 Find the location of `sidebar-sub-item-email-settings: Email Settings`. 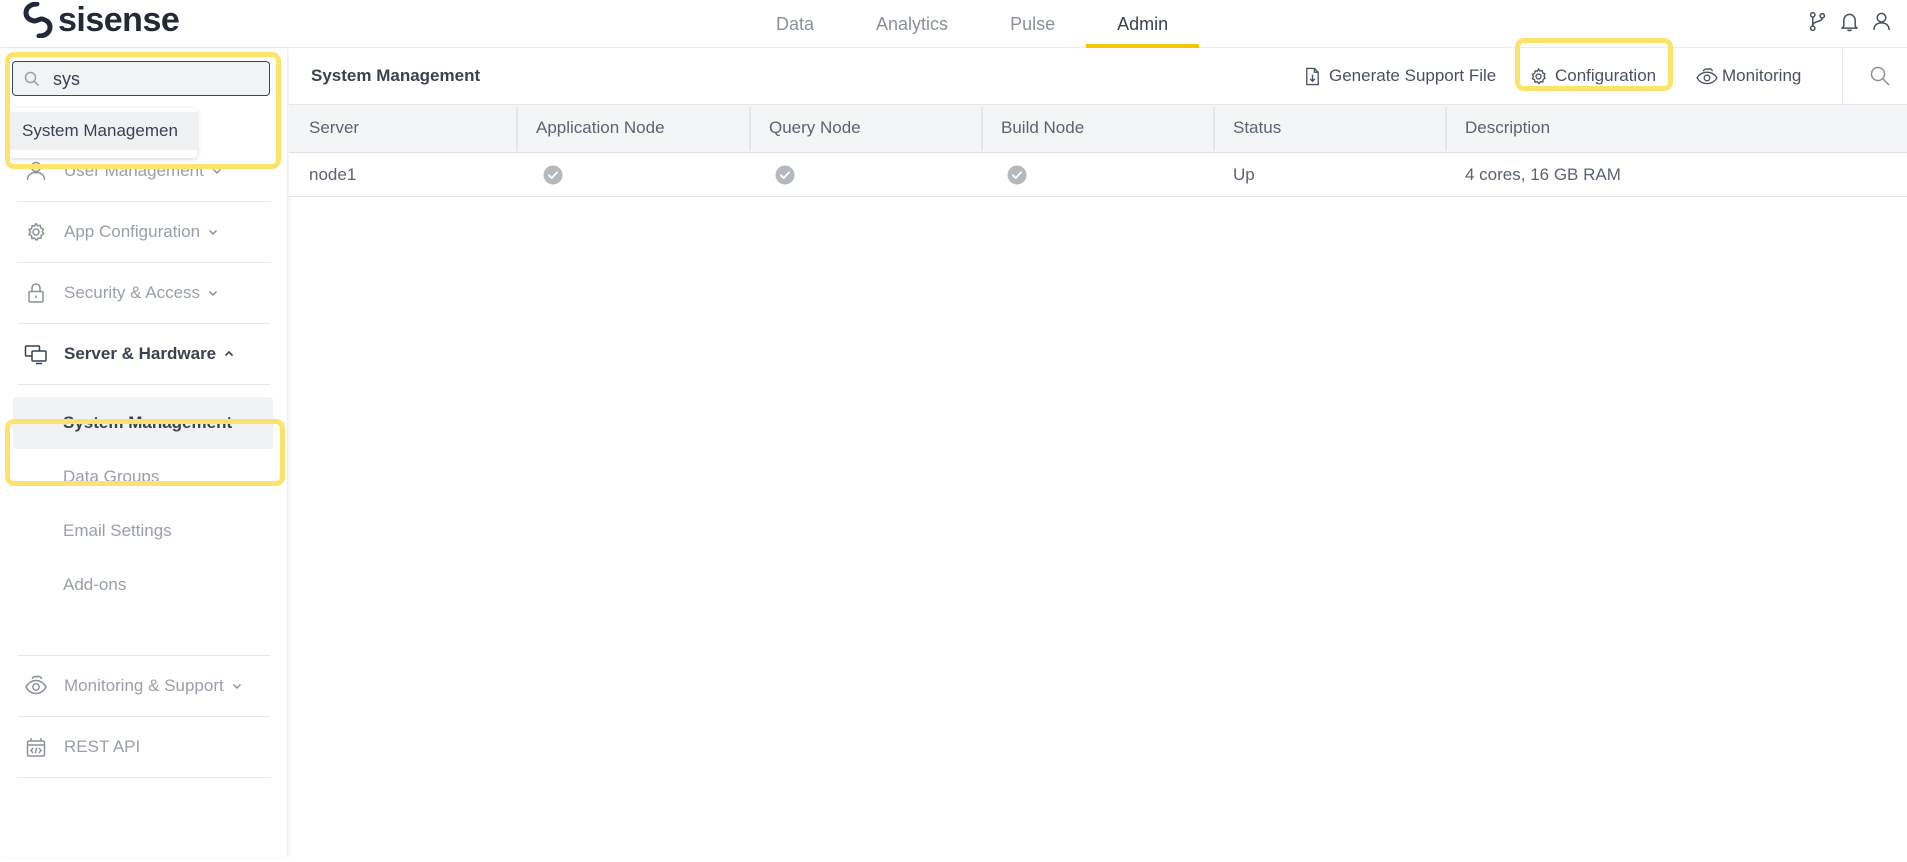

sidebar-sub-item-email-settings: Email Settings is located at coordinates (143, 531).